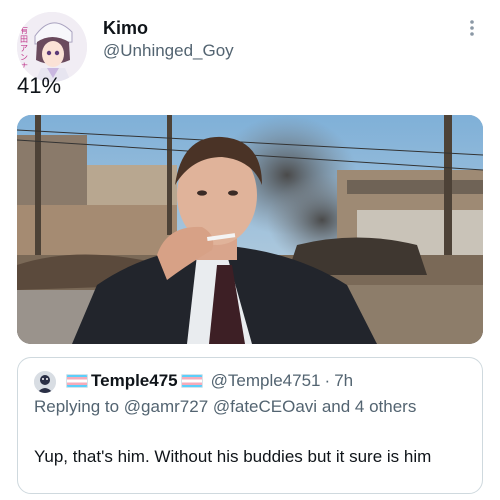 Image resolution: width=500 pixels, height=500 pixels. What do you see at coordinates (472, 28) in the screenshot?
I see `more-vertical-icon` at bounding box center [472, 28].